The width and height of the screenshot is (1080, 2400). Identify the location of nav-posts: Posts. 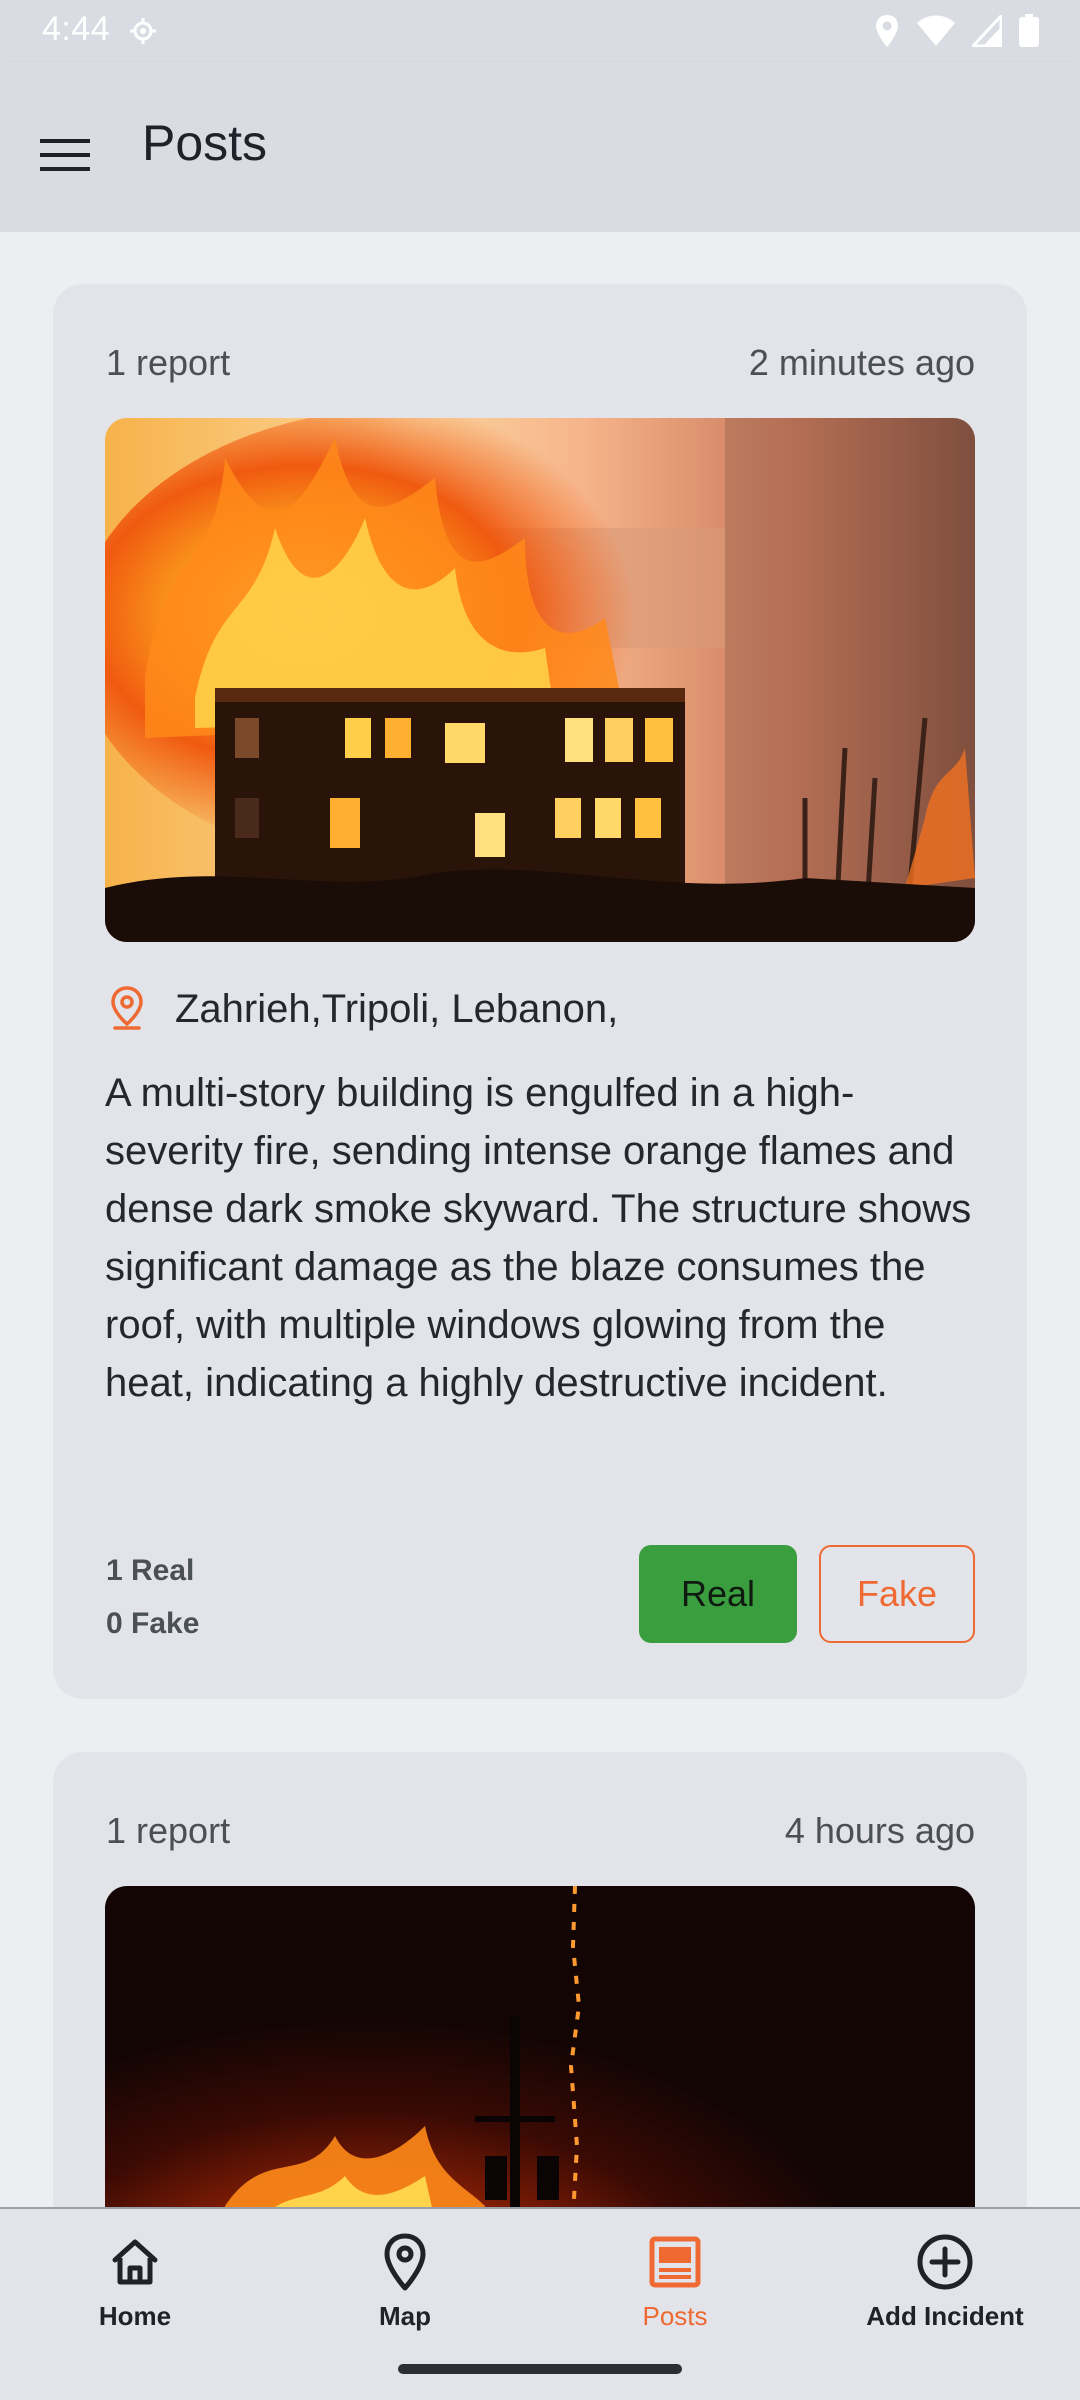
(675, 2289).